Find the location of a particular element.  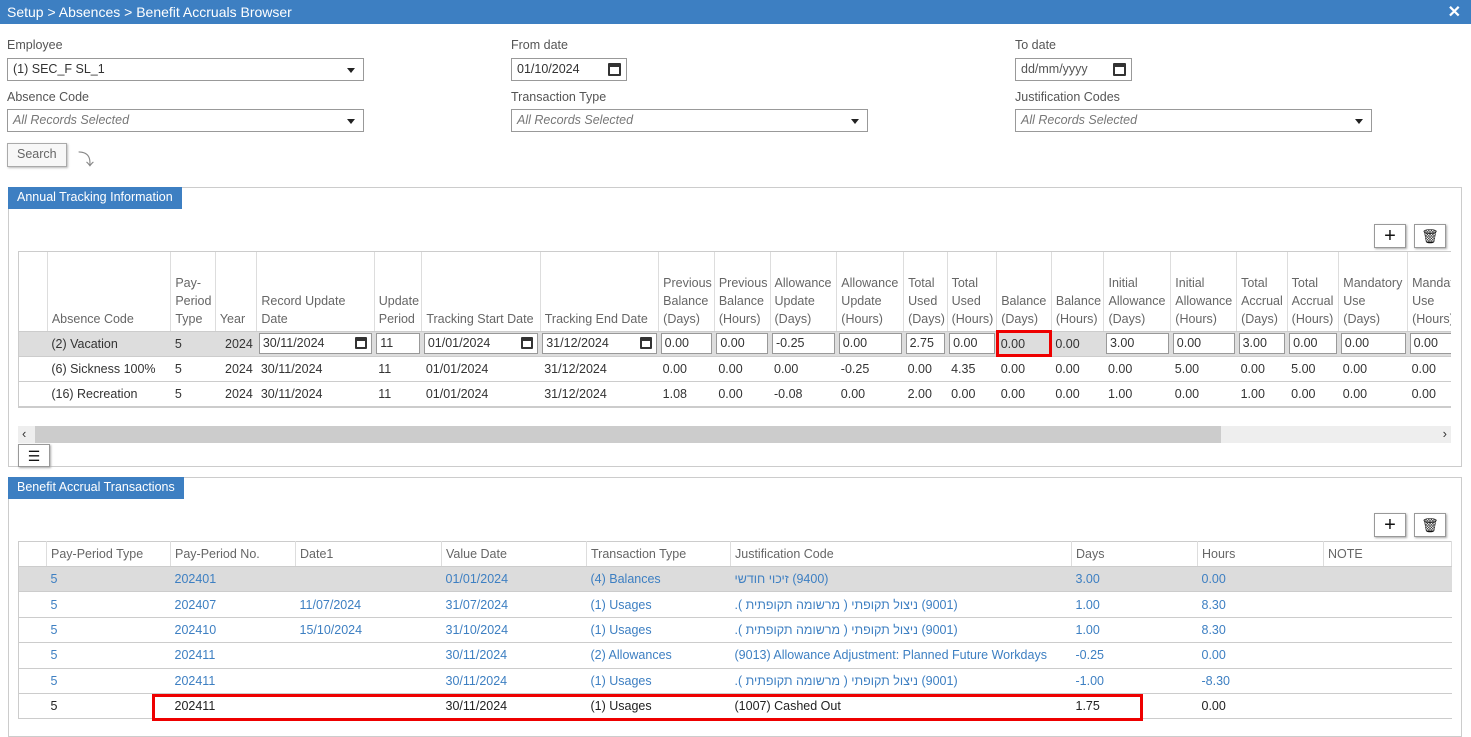

cell-input: 01/01/2024 is located at coordinates (481, 343).